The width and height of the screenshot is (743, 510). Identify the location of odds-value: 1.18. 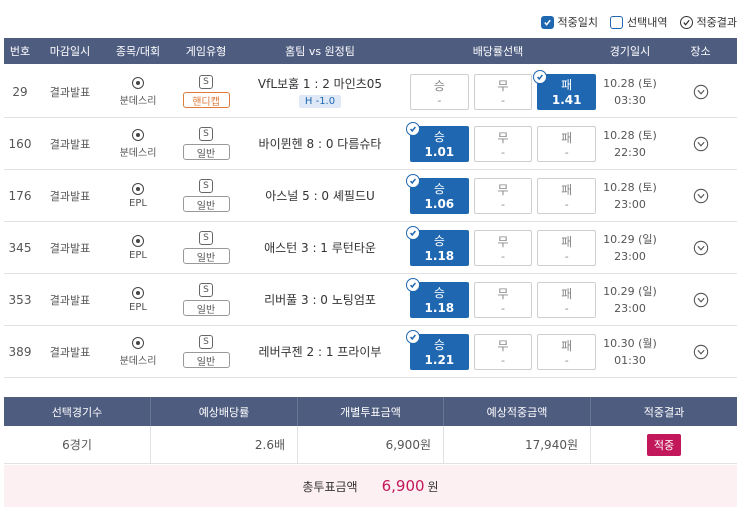
(439, 308).